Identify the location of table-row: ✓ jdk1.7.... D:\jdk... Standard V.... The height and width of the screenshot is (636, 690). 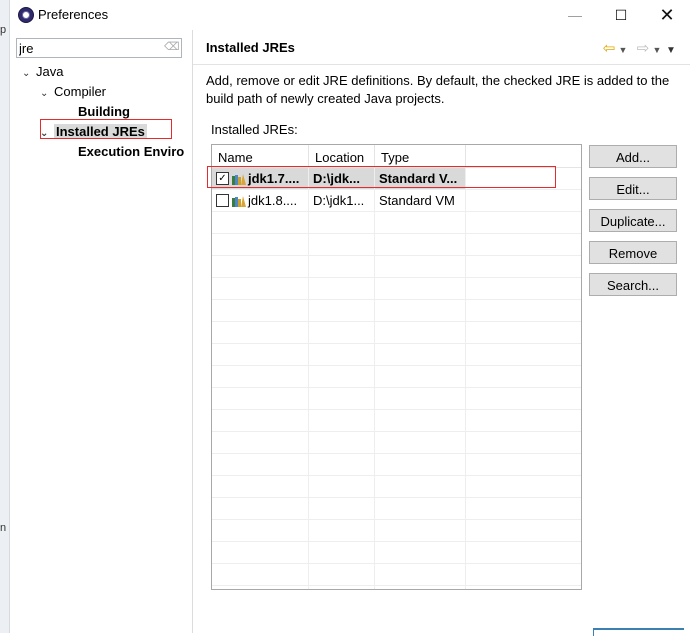
(396, 179).